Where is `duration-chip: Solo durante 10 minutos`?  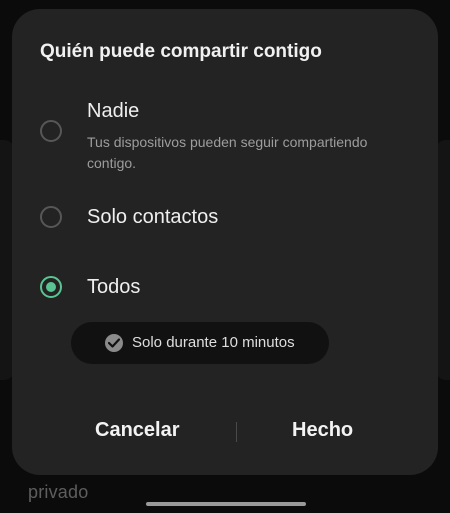 duration-chip: Solo durante 10 minutos is located at coordinates (200, 343).